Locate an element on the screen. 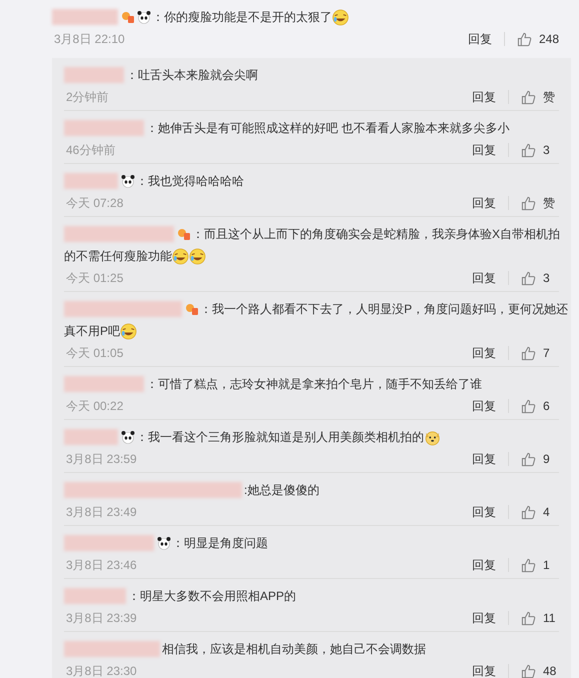 The height and width of the screenshot is (678, 579). like-button: 1 is located at coordinates (540, 565).